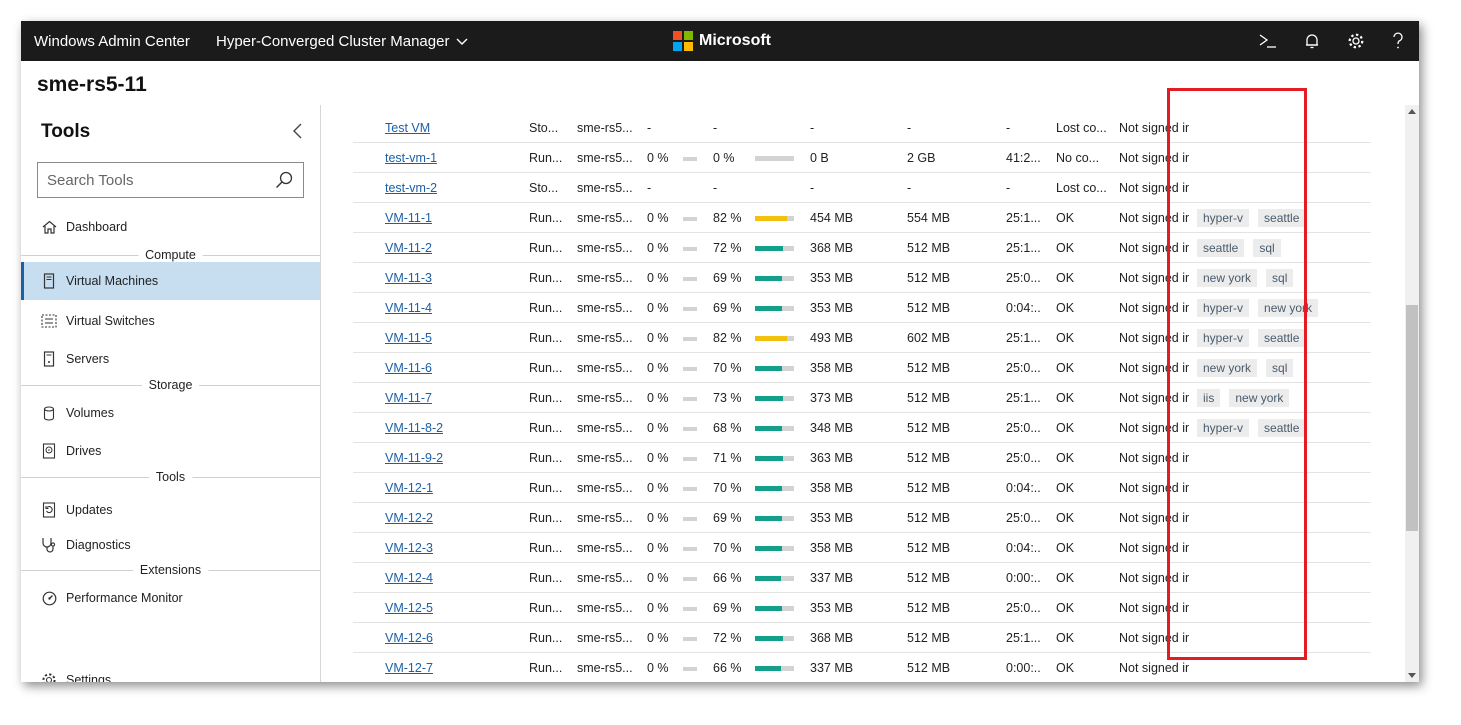  I want to click on vm-tags: hyper-v seattle, so click(1251, 218).